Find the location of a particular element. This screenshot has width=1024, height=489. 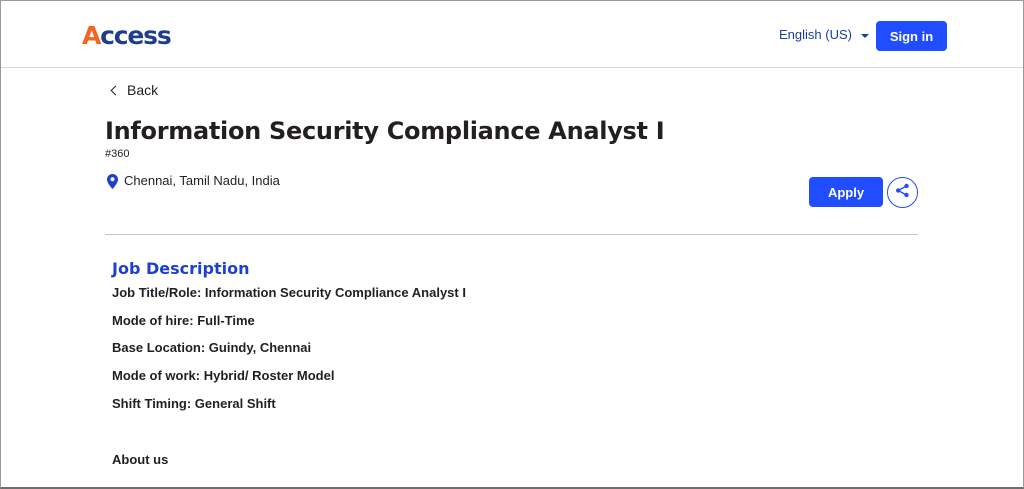

apply-button: Apply is located at coordinates (846, 192).